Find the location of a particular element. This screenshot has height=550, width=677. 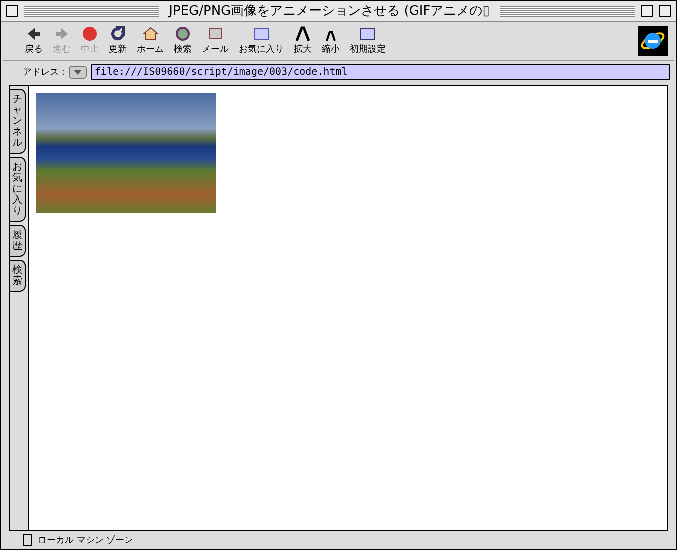

search-icon is located at coordinates (183, 34).